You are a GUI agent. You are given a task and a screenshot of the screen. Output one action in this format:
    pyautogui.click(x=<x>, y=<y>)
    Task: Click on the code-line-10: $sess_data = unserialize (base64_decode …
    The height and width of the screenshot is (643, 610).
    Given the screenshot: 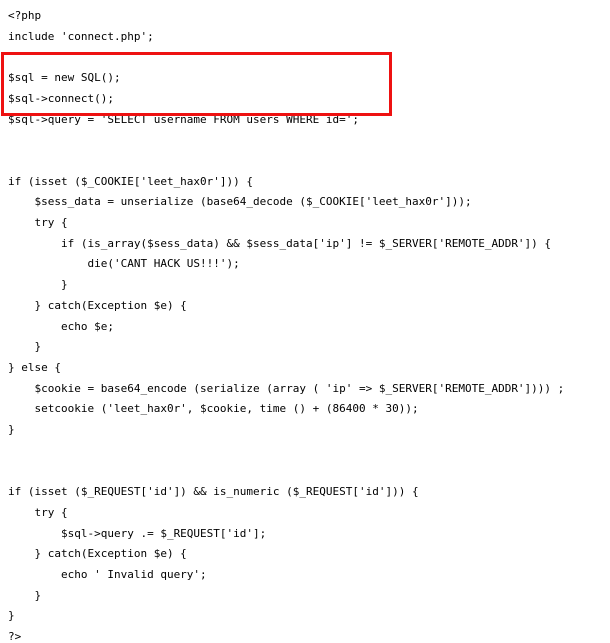 What is the action you would take?
    pyautogui.click(x=240, y=202)
    